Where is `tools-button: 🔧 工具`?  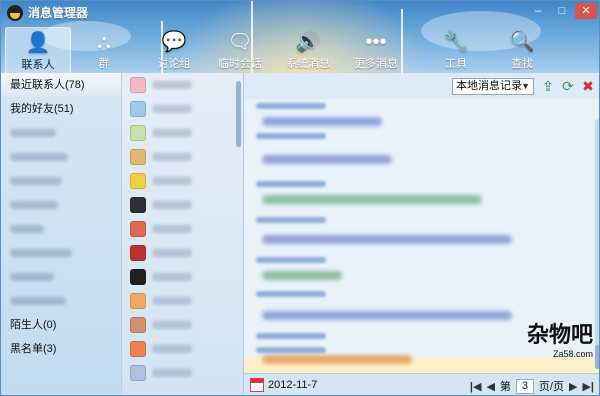 tools-button: 🔧 工具 is located at coordinates (456, 50).